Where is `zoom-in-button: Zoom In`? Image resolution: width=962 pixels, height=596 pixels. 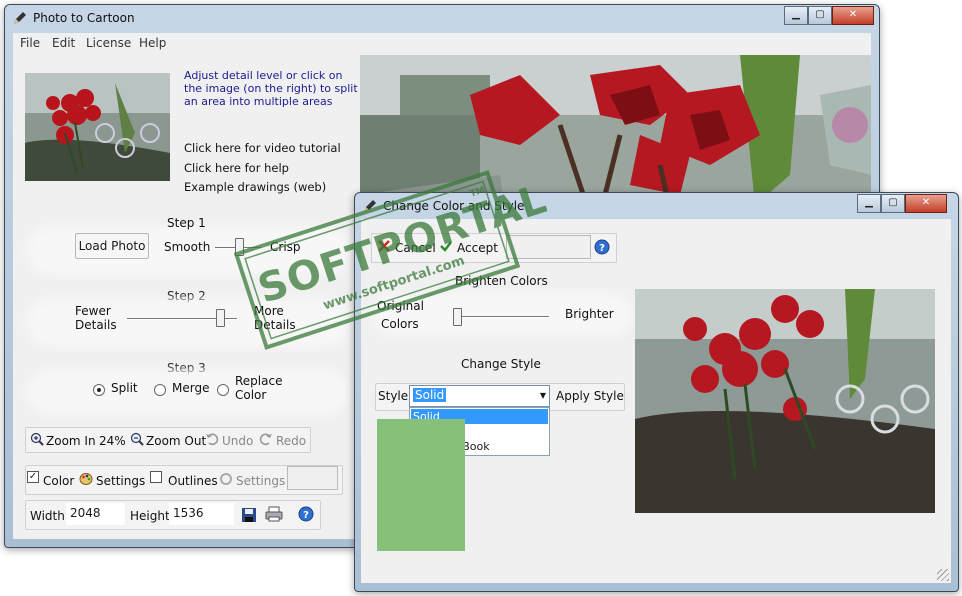
zoom-in-button: Zoom In is located at coordinates (71, 441).